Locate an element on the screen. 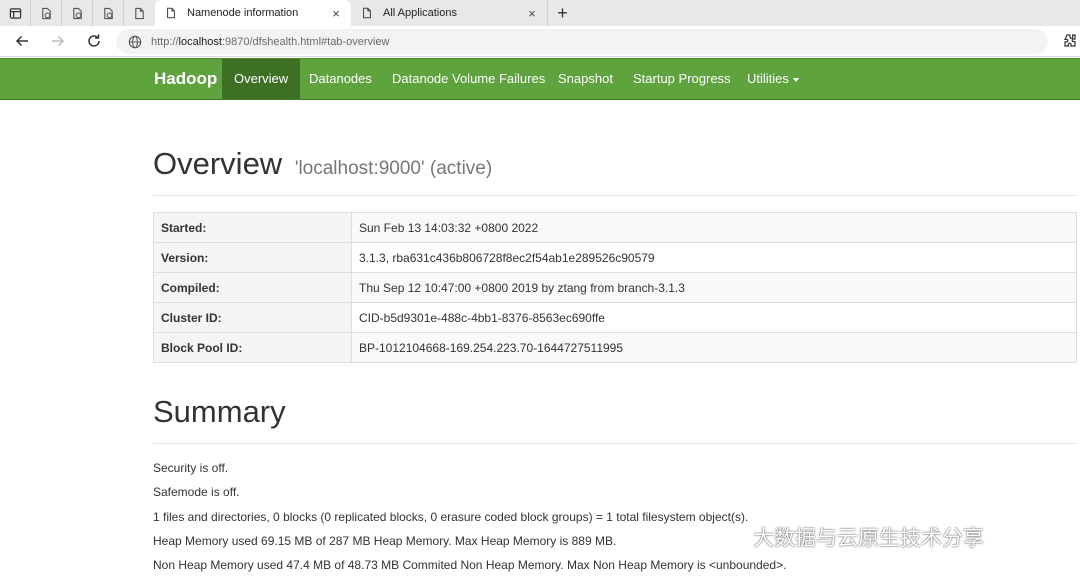 The width and height of the screenshot is (1080, 582). summary-safemode: Safemode is off. is located at coordinates (196, 492).